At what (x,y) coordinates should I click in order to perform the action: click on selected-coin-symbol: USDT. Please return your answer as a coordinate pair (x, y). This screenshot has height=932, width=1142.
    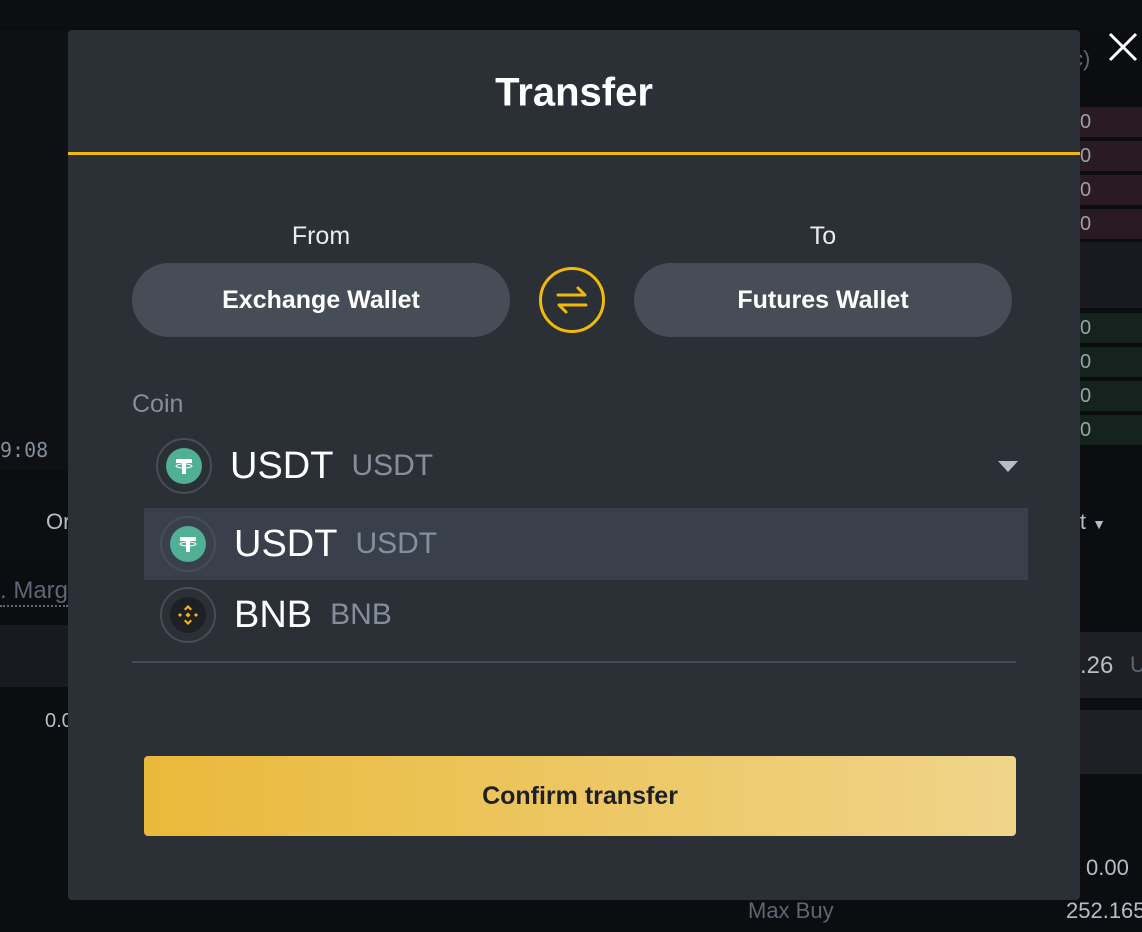
    Looking at the image, I should click on (282, 465).